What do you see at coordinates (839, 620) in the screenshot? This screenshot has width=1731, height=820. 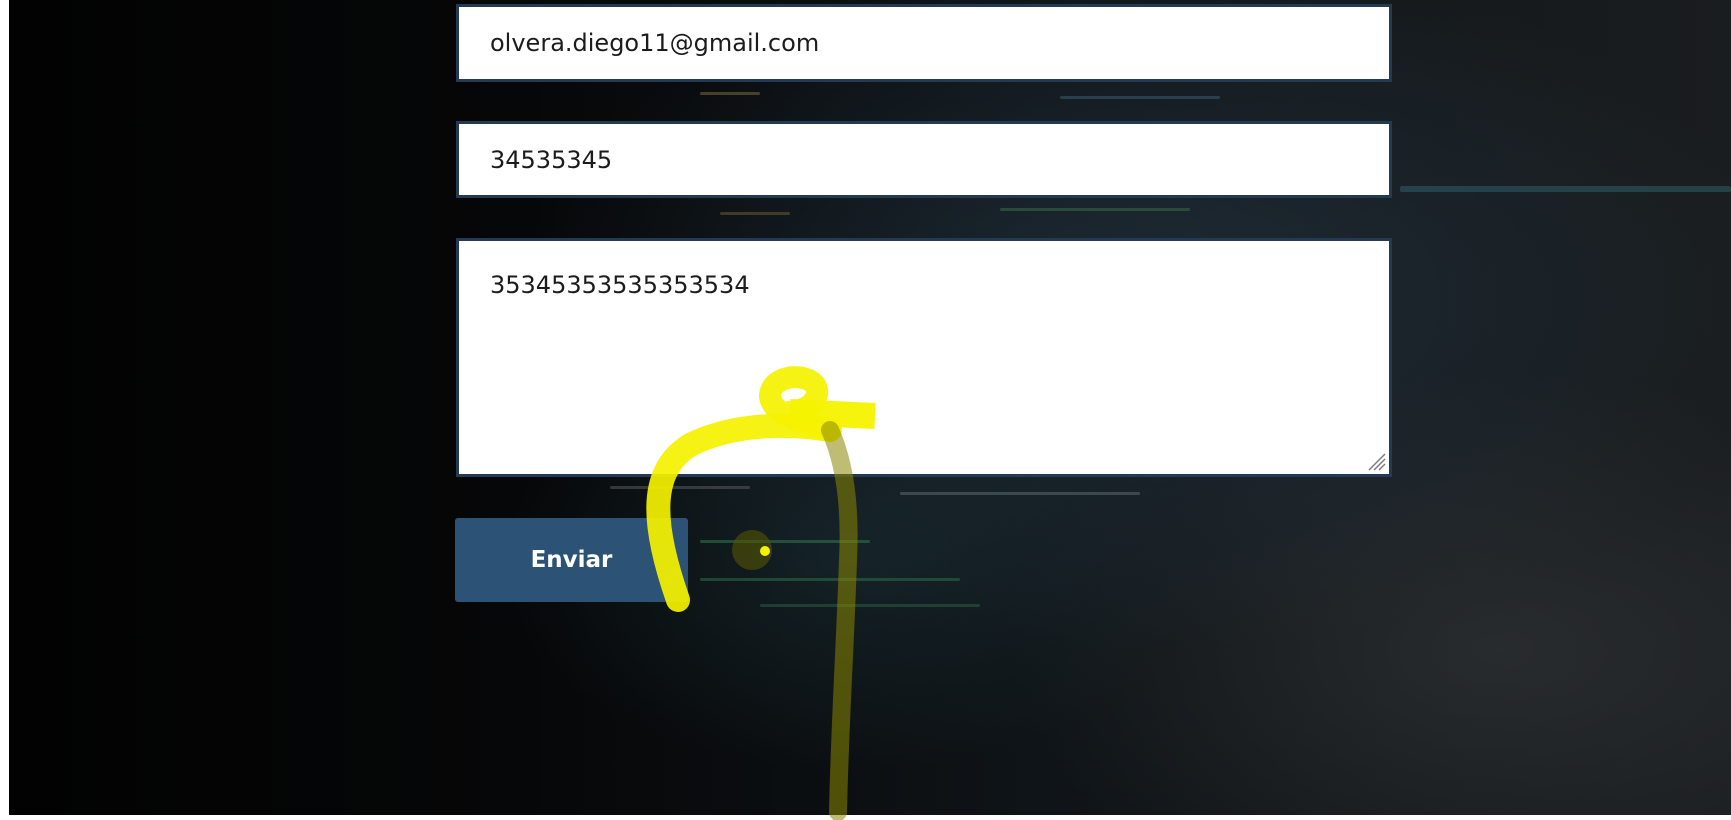 I see `annotation-stroke-faded` at bounding box center [839, 620].